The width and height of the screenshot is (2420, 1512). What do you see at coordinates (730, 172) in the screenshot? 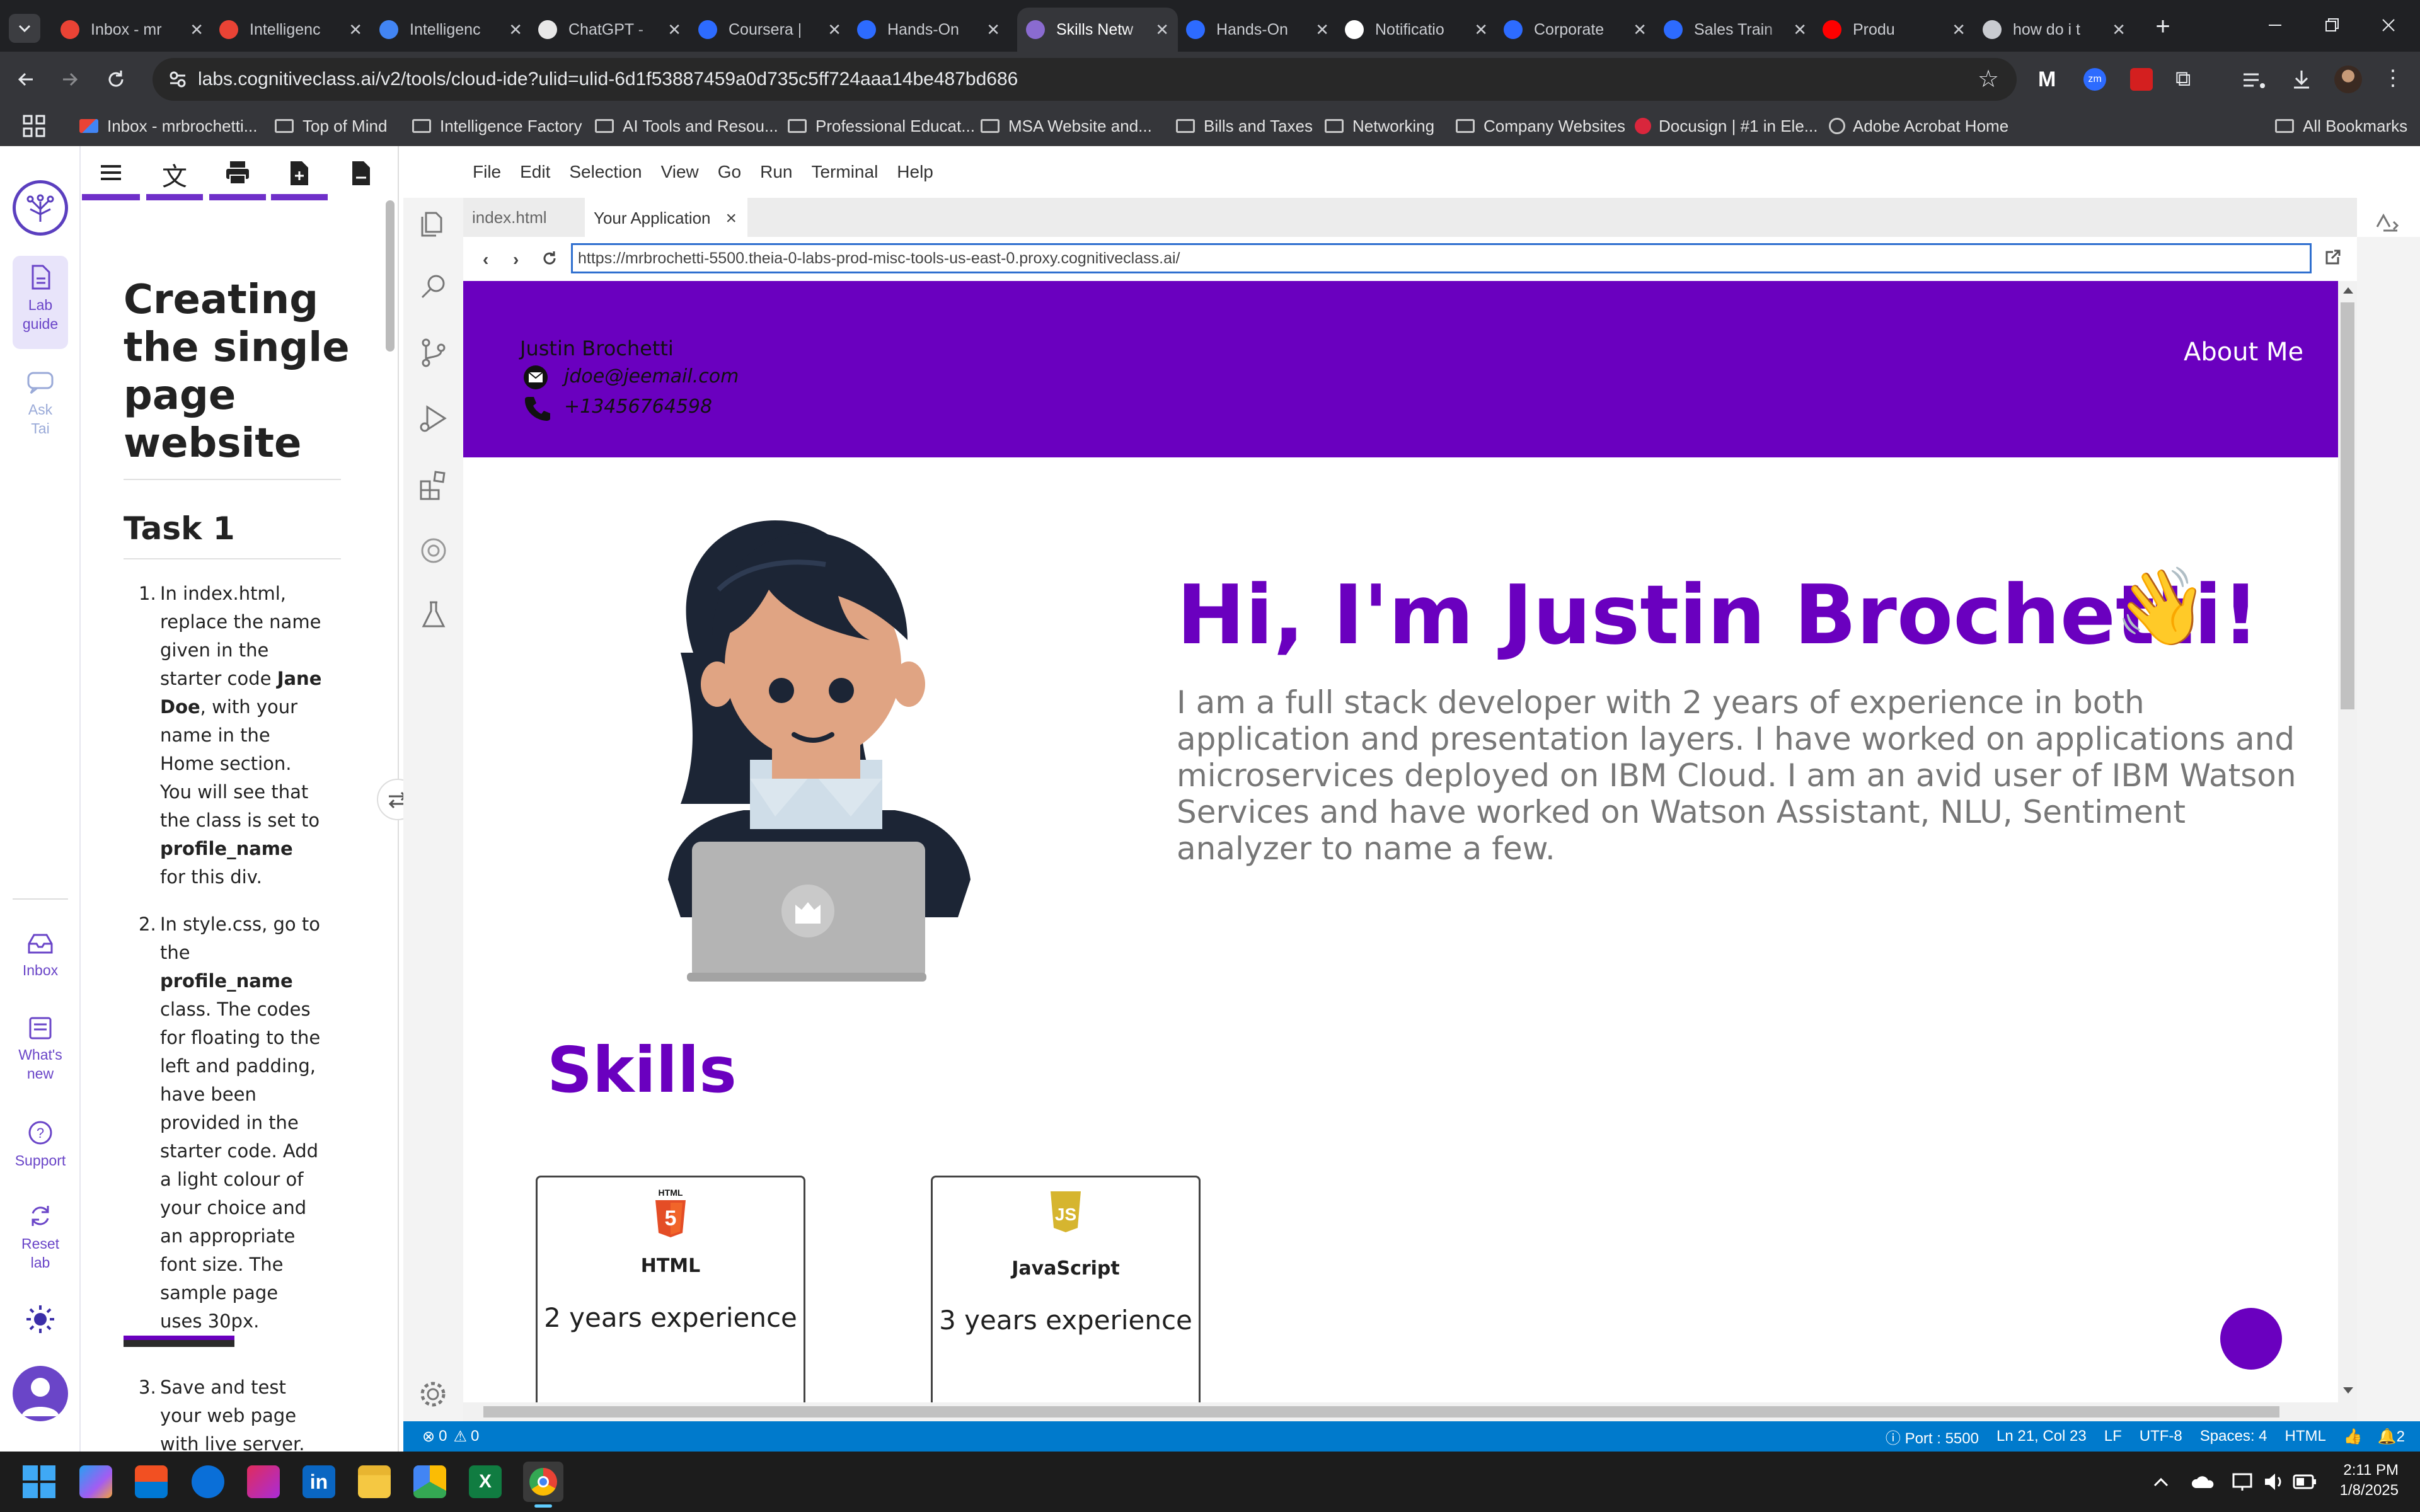
I see `menu-go: Go` at bounding box center [730, 172].